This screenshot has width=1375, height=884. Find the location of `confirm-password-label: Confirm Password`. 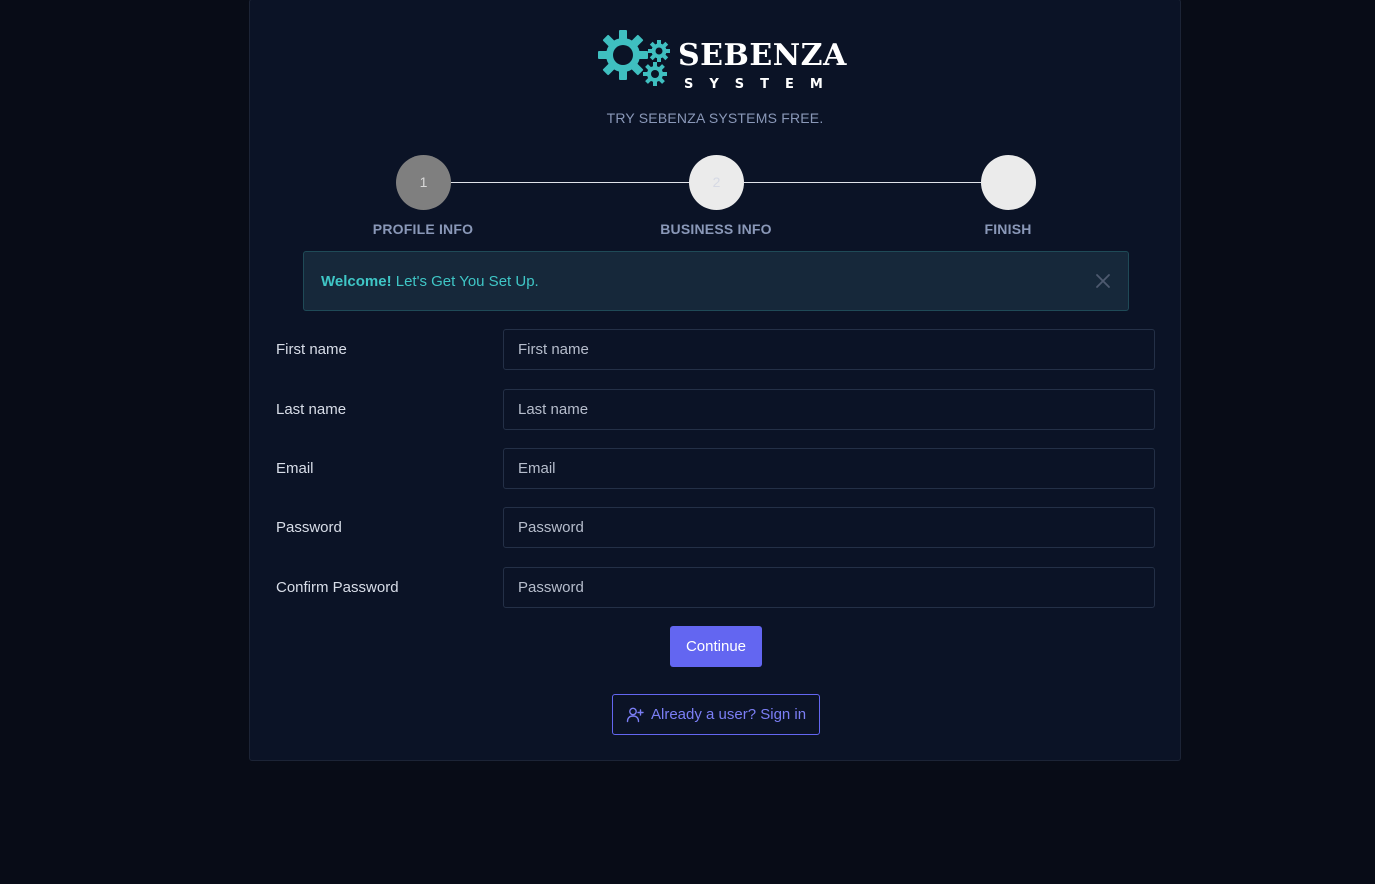

confirm-password-label: Confirm Password is located at coordinates (337, 587).